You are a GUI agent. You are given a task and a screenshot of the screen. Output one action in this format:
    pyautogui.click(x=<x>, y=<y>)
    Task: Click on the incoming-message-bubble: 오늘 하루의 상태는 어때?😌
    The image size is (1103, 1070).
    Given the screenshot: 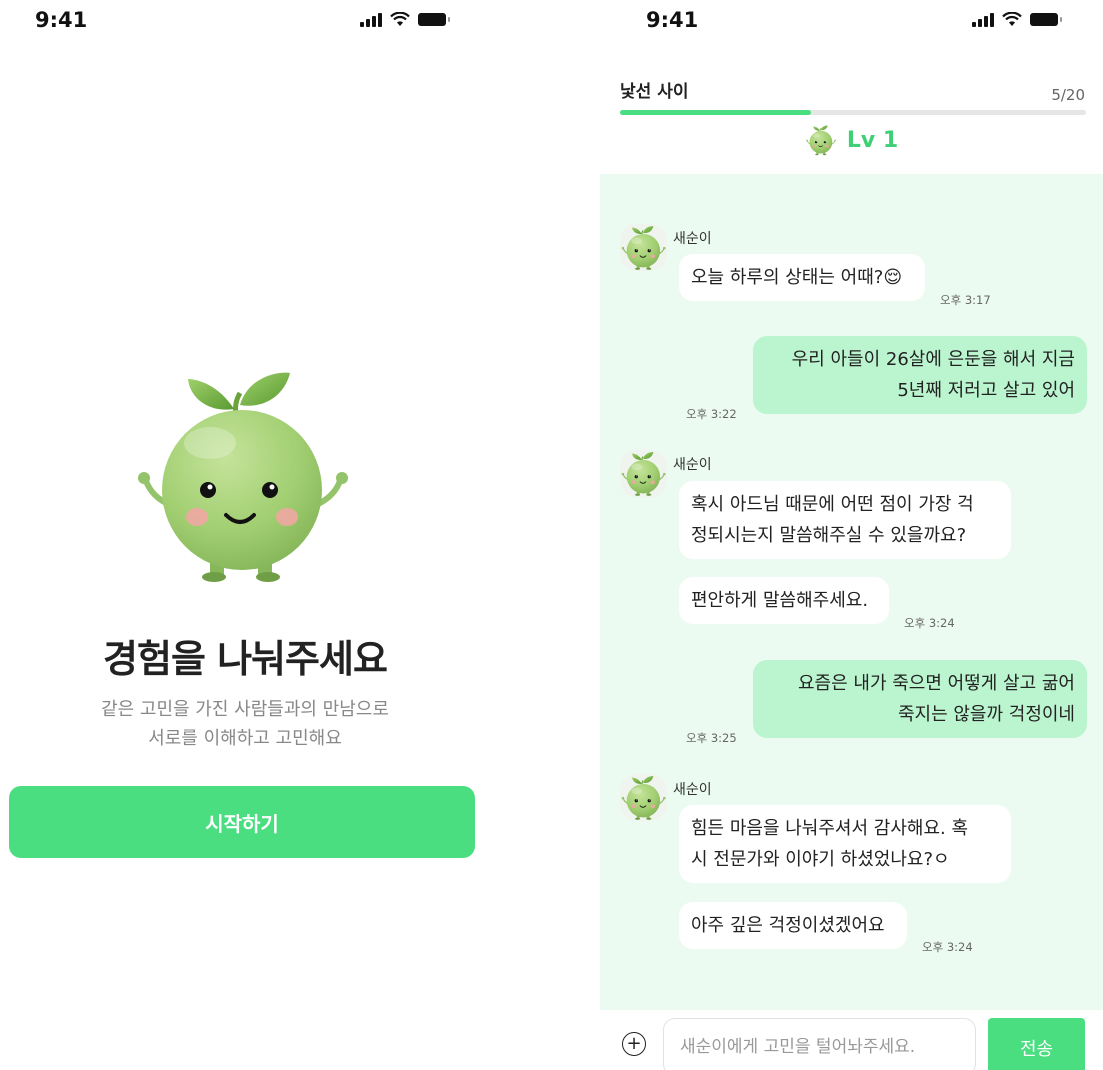 What is the action you would take?
    pyautogui.click(x=802, y=277)
    